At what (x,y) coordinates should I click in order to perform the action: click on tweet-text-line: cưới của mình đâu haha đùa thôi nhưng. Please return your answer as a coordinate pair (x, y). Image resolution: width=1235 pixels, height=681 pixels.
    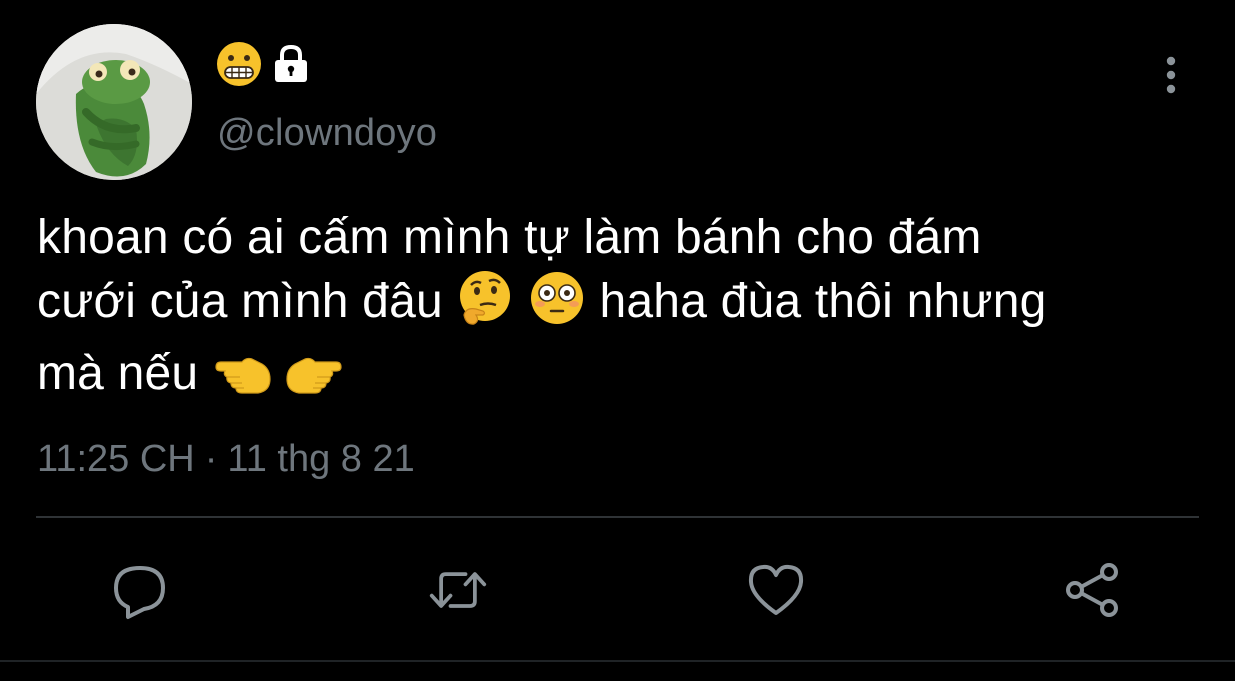
    Looking at the image, I should click on (612, 306).